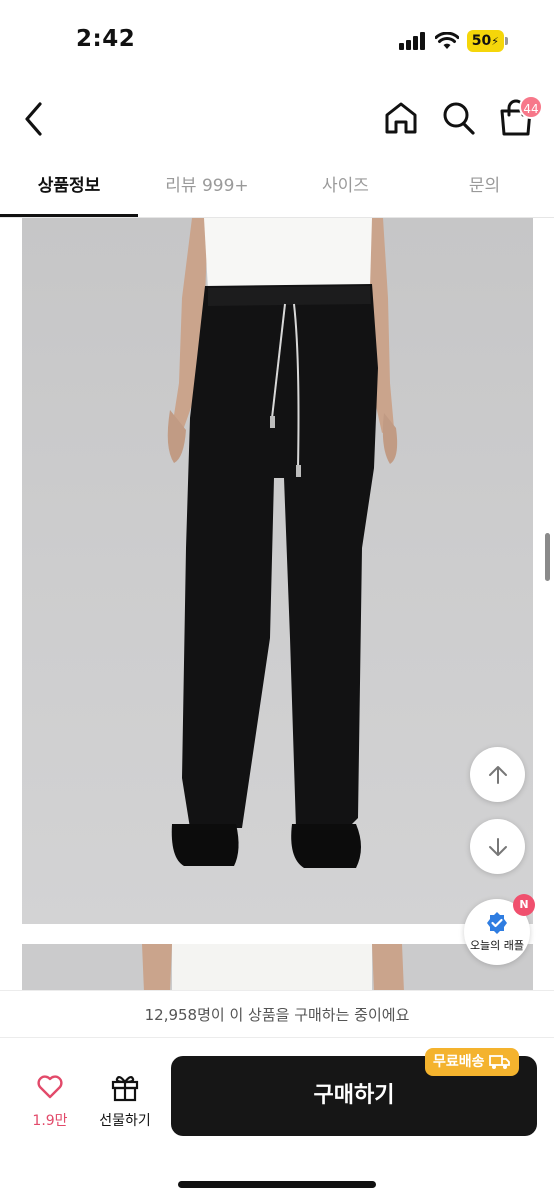 Image resolution: width=554 pixels, height=1200 pixels. Describe the element at coordinates (459, 118) in the screenshot. I see `search-icon` at that location.